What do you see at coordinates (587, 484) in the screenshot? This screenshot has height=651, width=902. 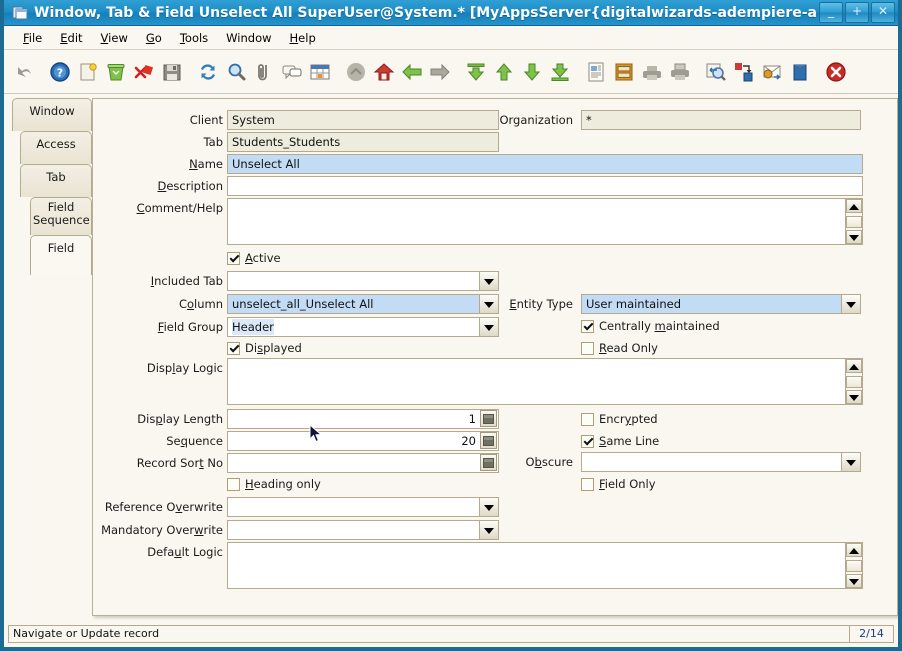 I see `field-only-checkbox` at bounding box center [587, 484].